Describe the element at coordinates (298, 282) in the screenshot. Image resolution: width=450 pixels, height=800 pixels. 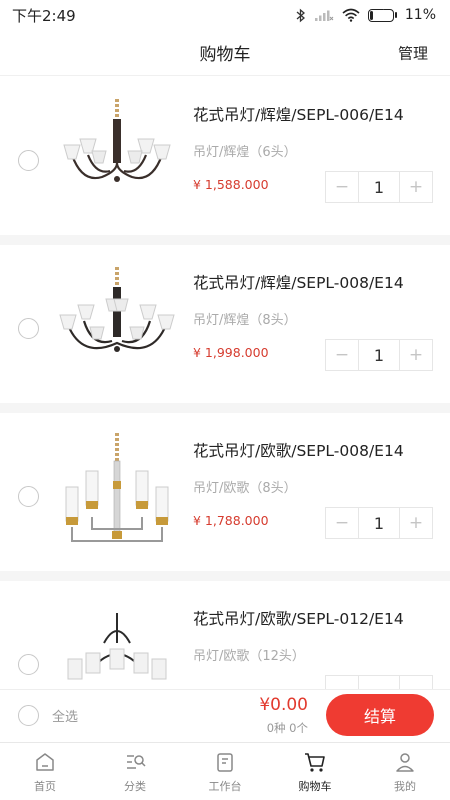
I see `item-title: 花式吊灯/辉煌/SEPL-008/E14` at that location.